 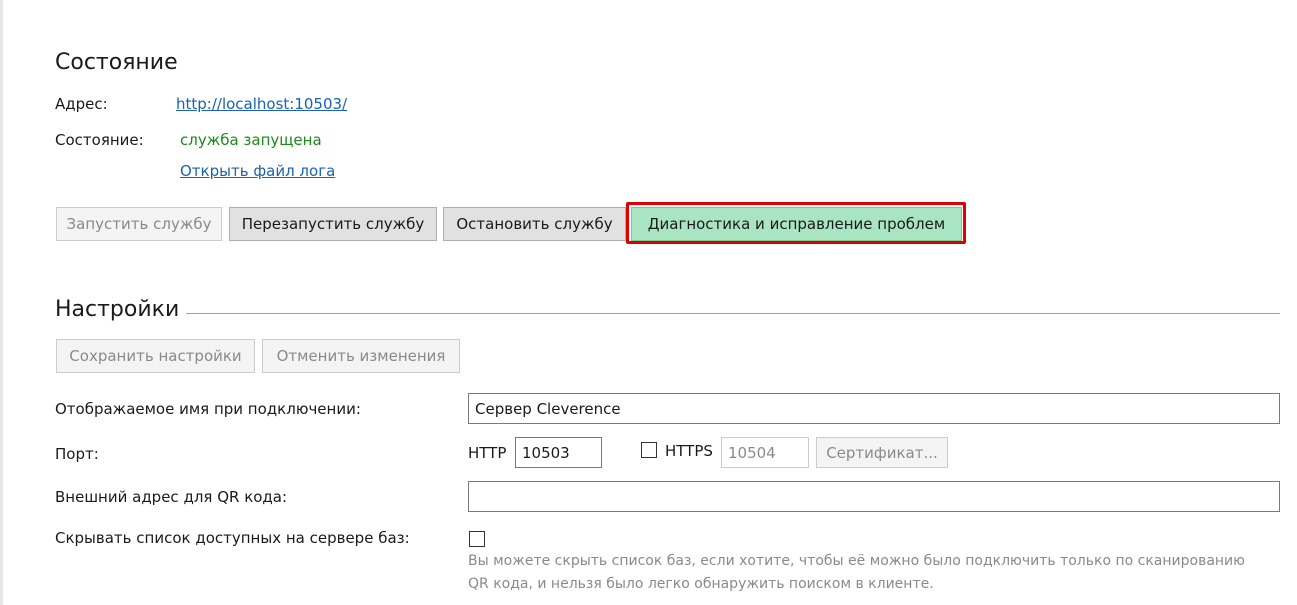 What do you see at coordinates (558, 452) in the screenshot?
I see `http-port-input: 10503` at bounding box center [558, 452].